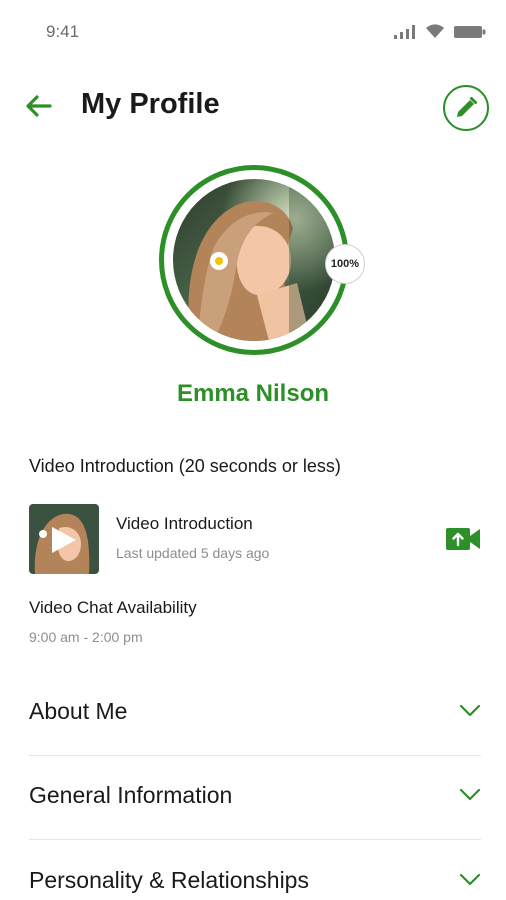  I want to click on back-button, so click(39, 106).